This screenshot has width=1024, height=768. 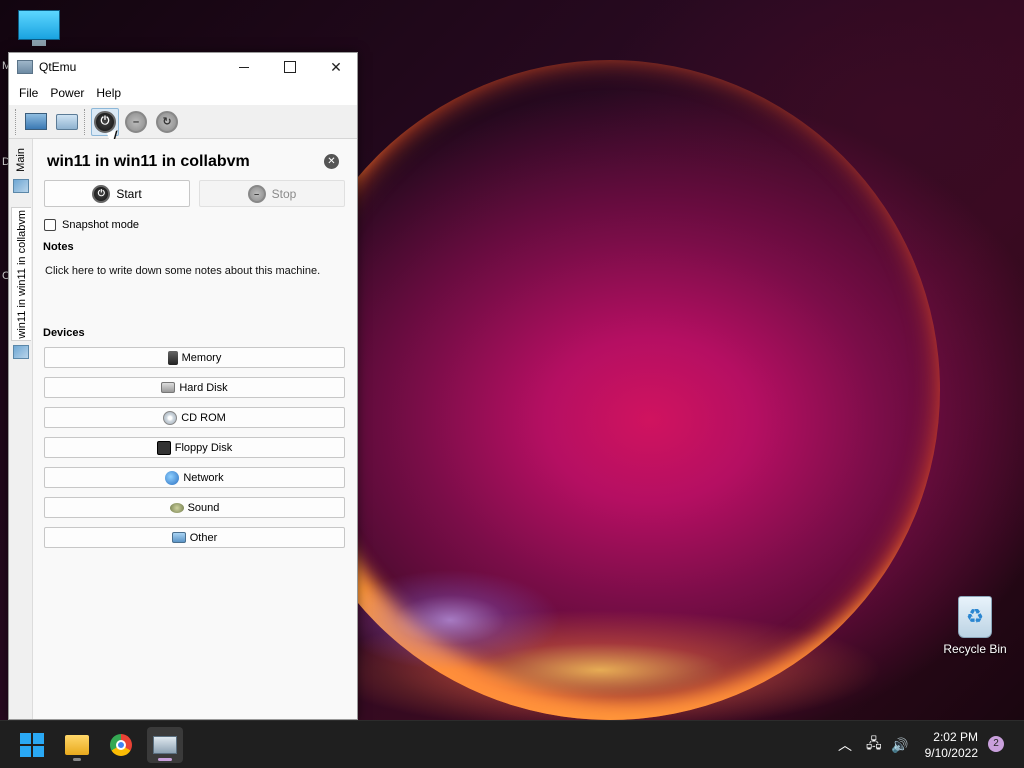 I want to click on computer-icon, so click(x=178, y=537).